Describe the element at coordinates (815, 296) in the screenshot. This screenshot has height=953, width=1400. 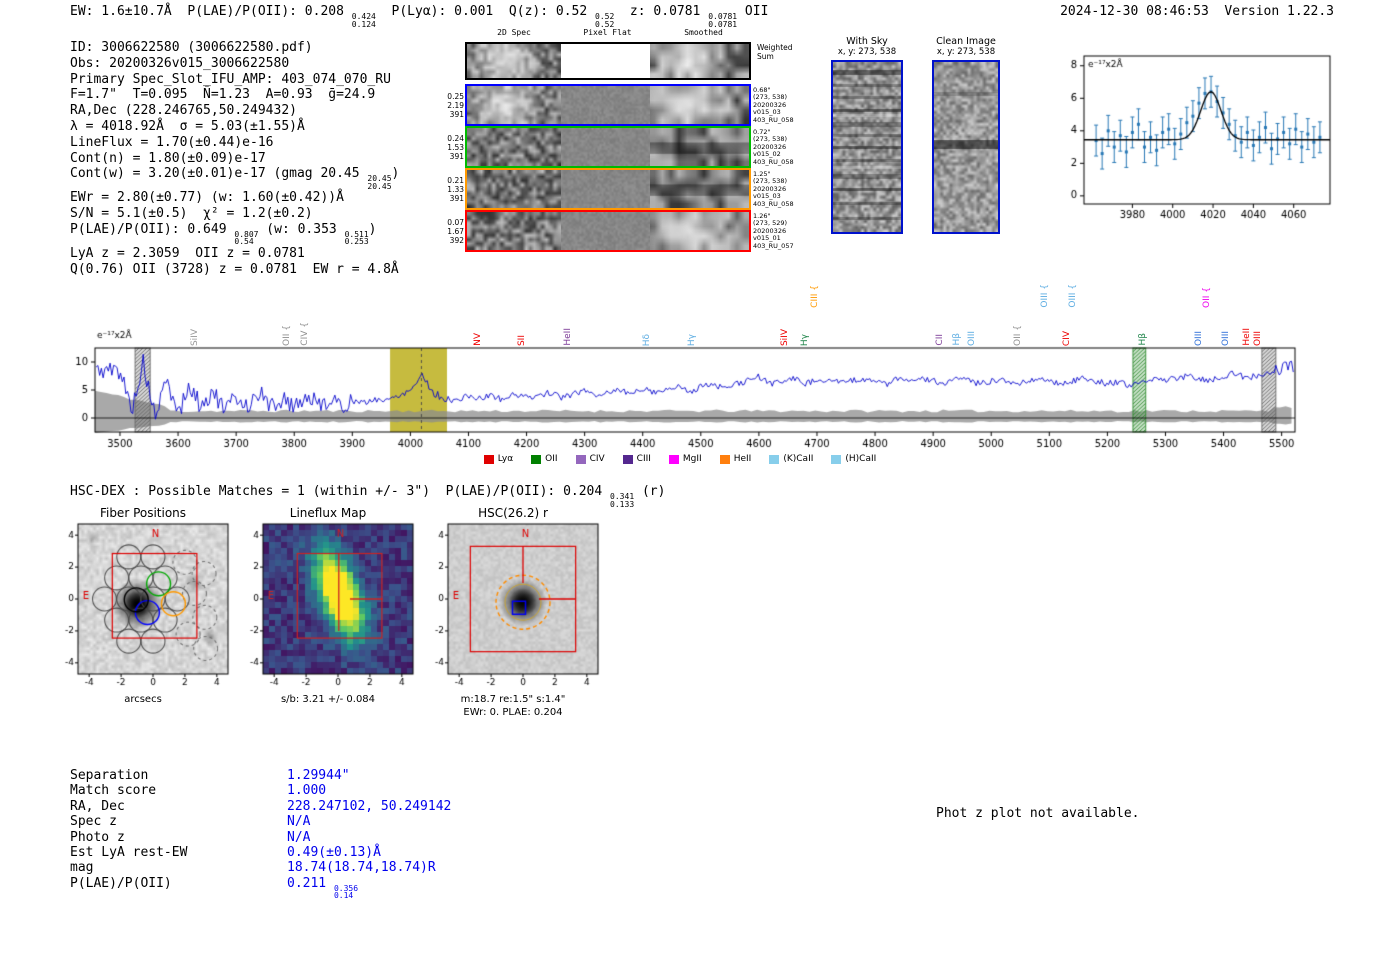
I see `emission-line-label: CIII {` at that location.